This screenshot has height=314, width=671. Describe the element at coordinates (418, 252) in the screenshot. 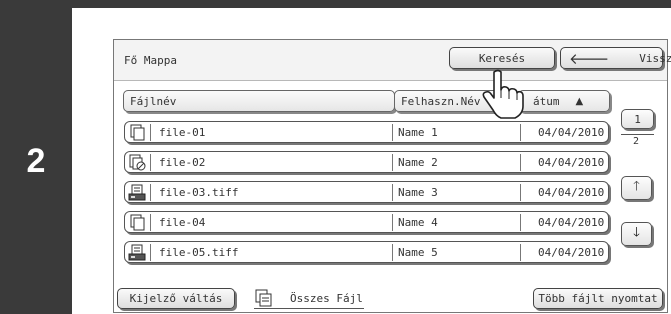

I see `file-user: Name 5` at that location.